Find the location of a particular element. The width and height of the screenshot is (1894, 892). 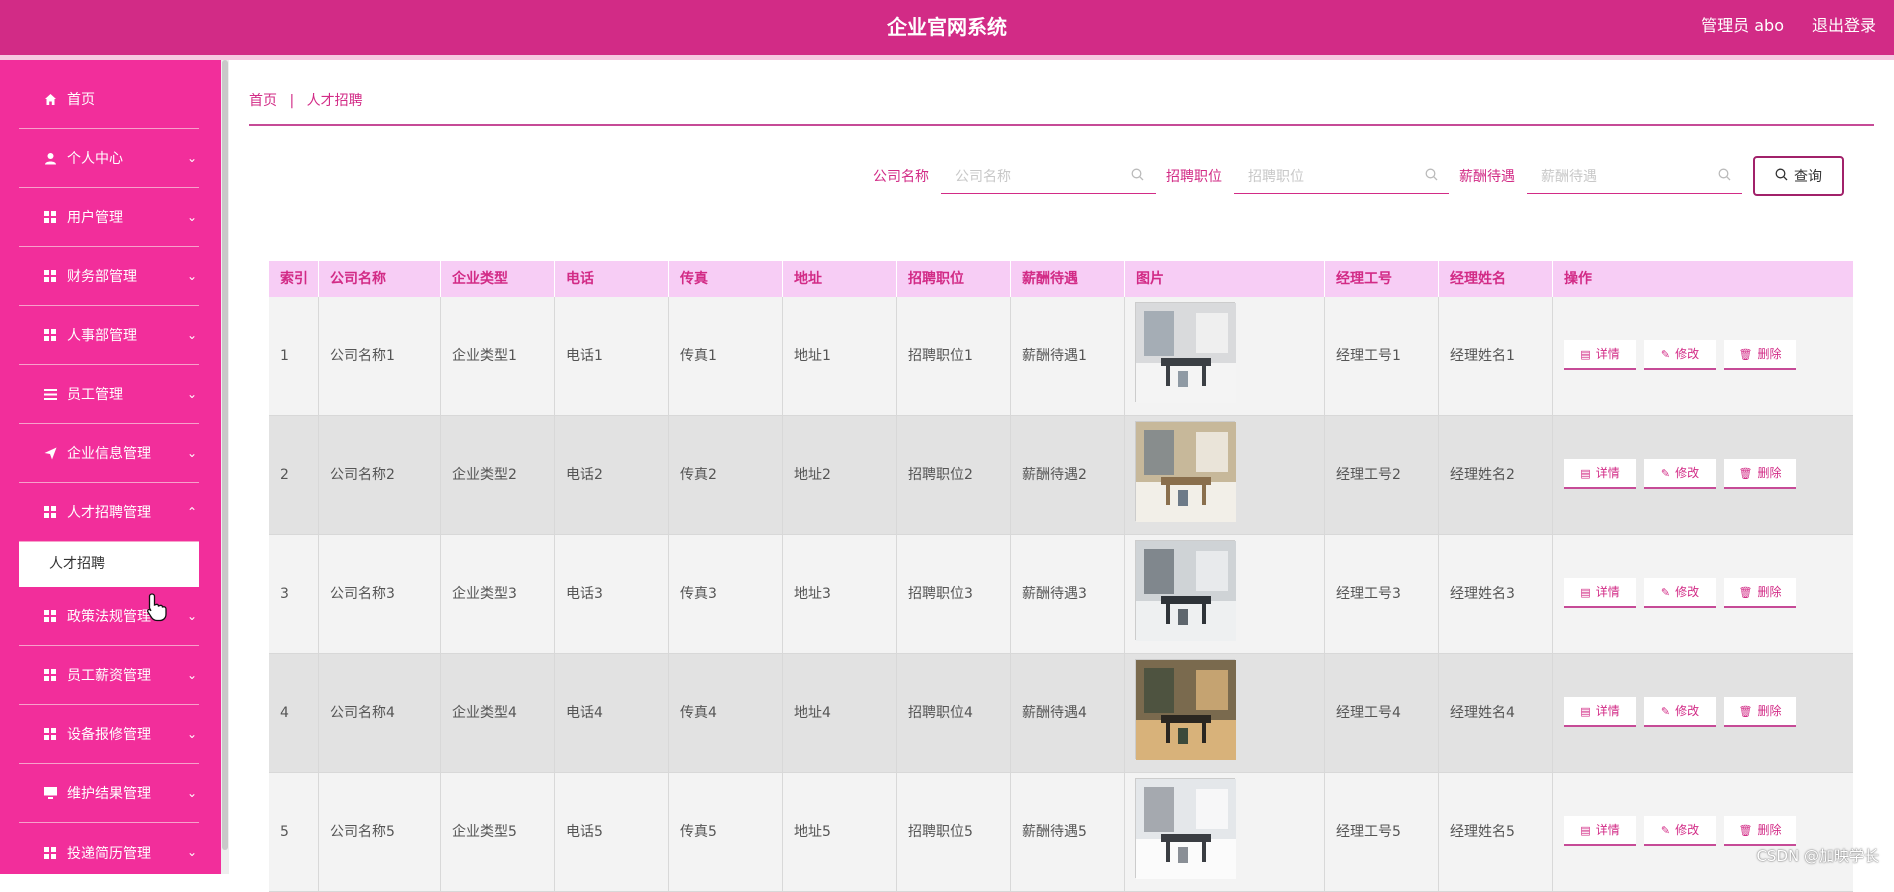

salary-search-input is located at coordinates (1634, 177).